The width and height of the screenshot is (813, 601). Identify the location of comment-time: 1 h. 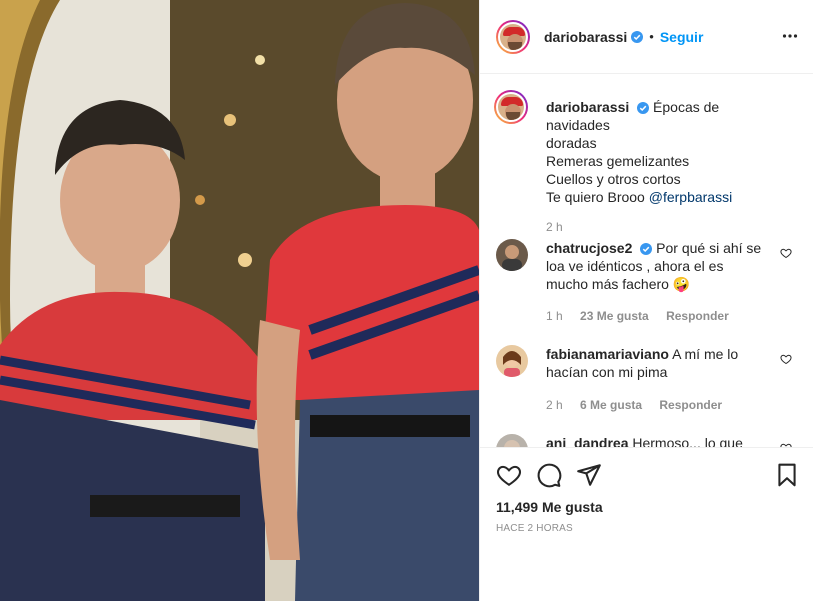
(554, 316).